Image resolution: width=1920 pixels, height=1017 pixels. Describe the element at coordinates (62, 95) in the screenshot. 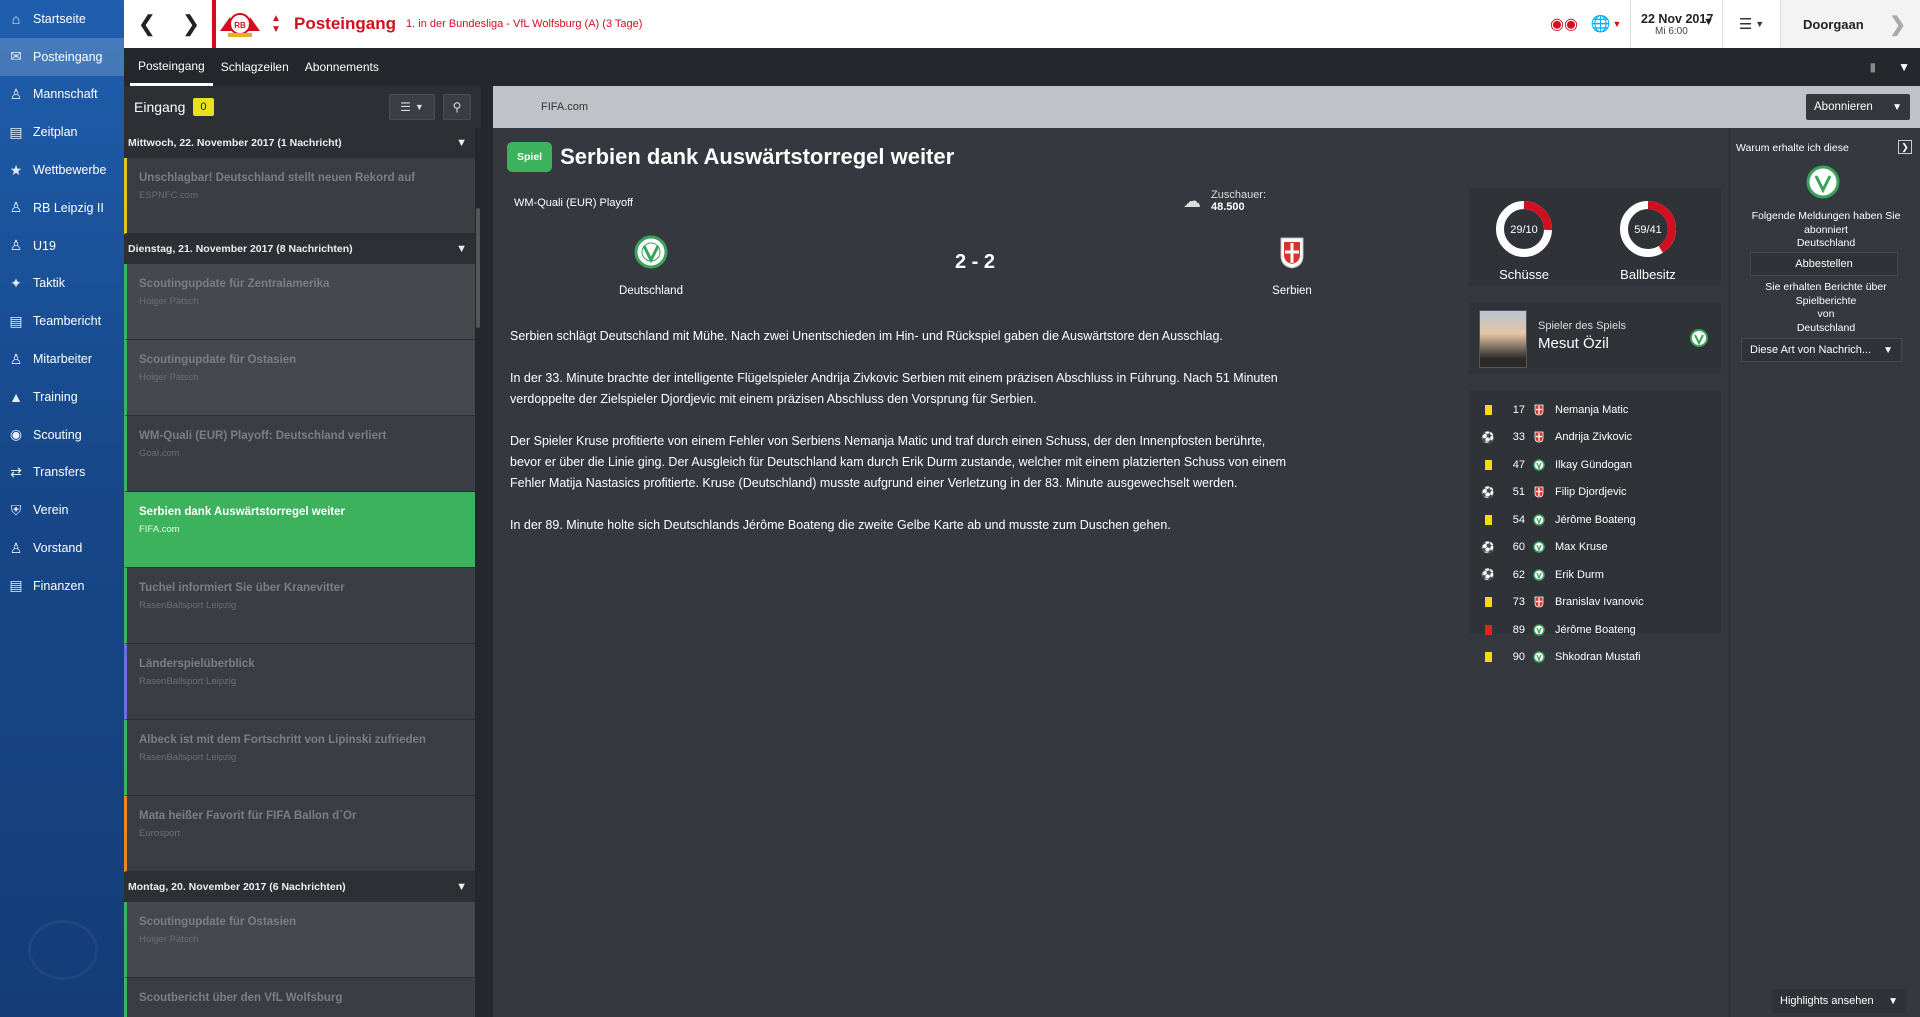

I see `sidebar-item-mannschaft: ♙ Mannschaft` at that location.